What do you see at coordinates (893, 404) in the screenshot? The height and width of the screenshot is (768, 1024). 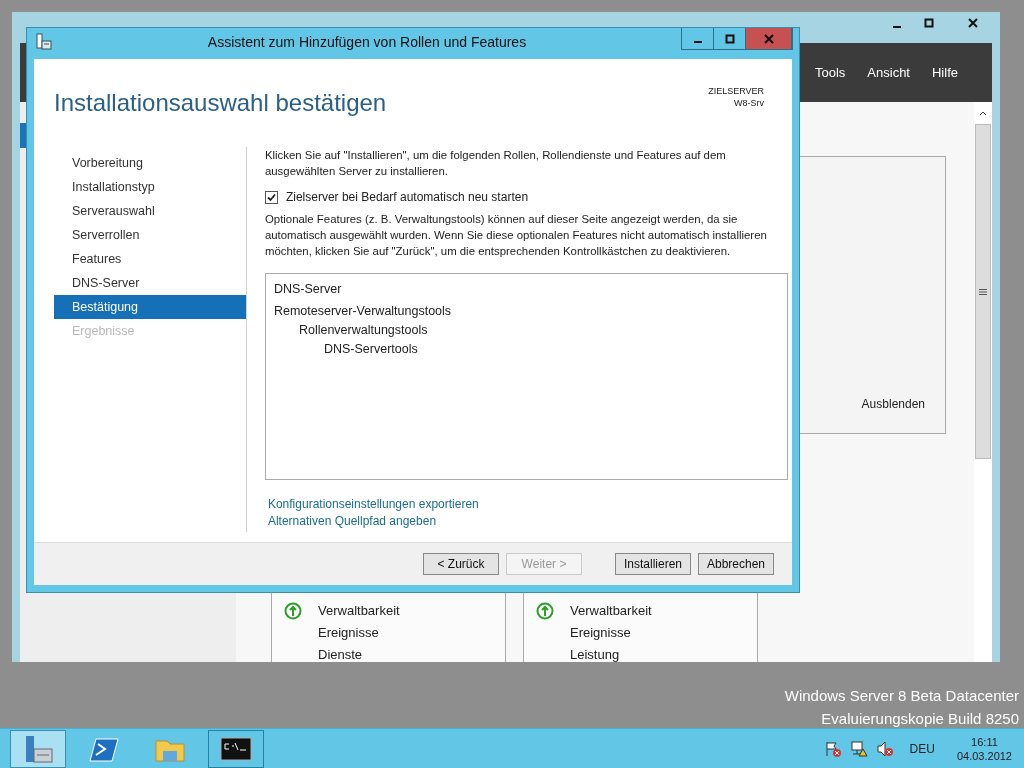 I see `hide-link: Ausblenden` at bounding box center [893, 404].